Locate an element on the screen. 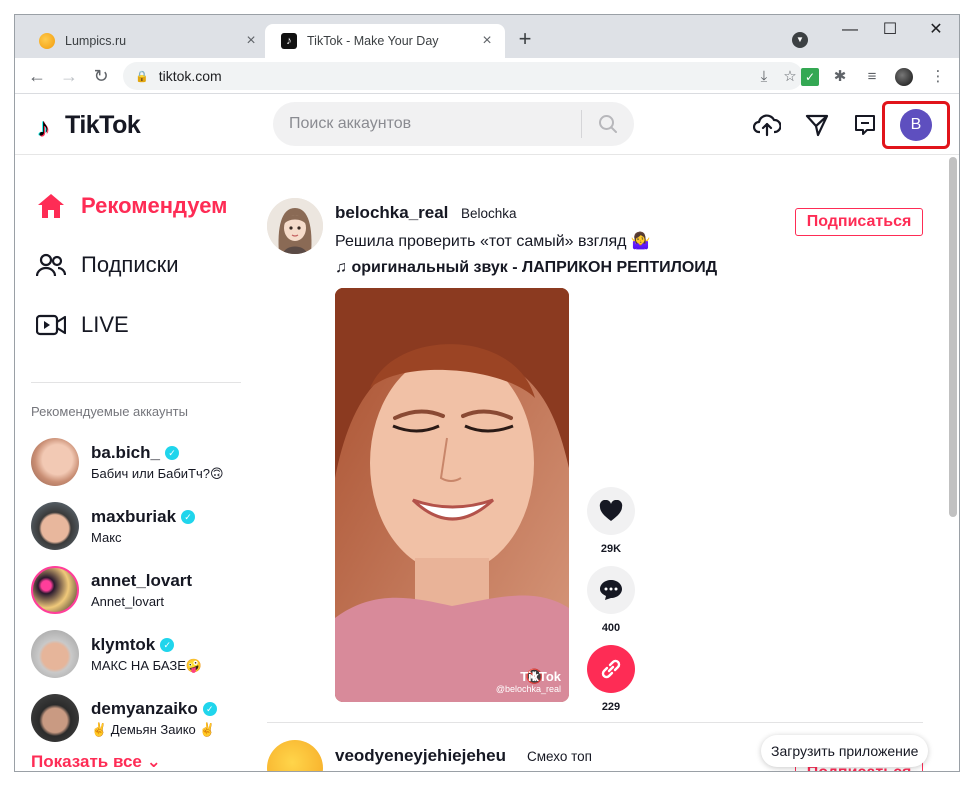 Image resolution: width=974 pixels, height=786 pixels. extensions-puzzle-icon: ✱ is located at coordinates (840, 77).